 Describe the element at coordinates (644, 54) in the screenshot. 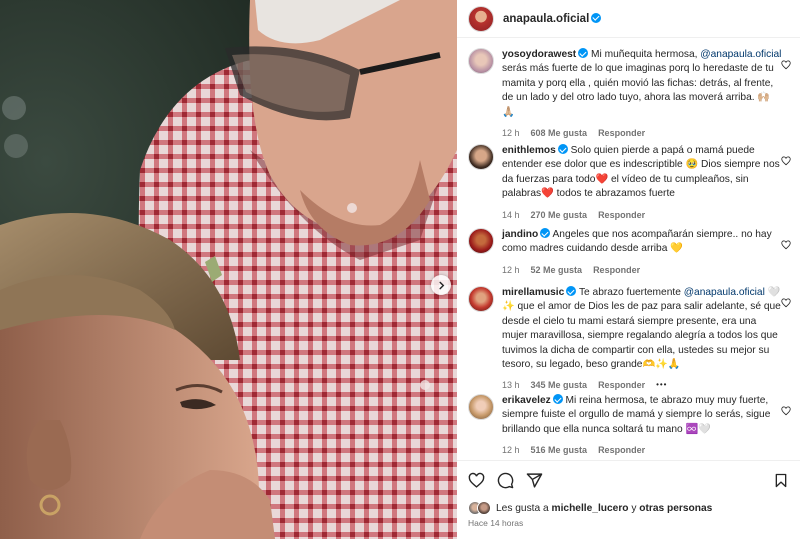

I see `comment-text-part: Mi muñequita hermosa,` at that location.